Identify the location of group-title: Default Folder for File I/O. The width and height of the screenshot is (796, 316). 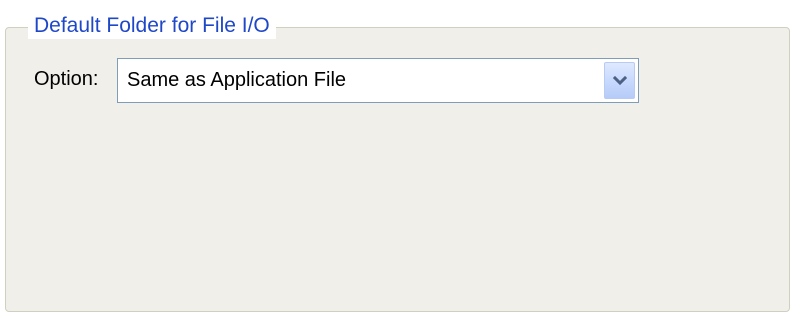
(152, 26).